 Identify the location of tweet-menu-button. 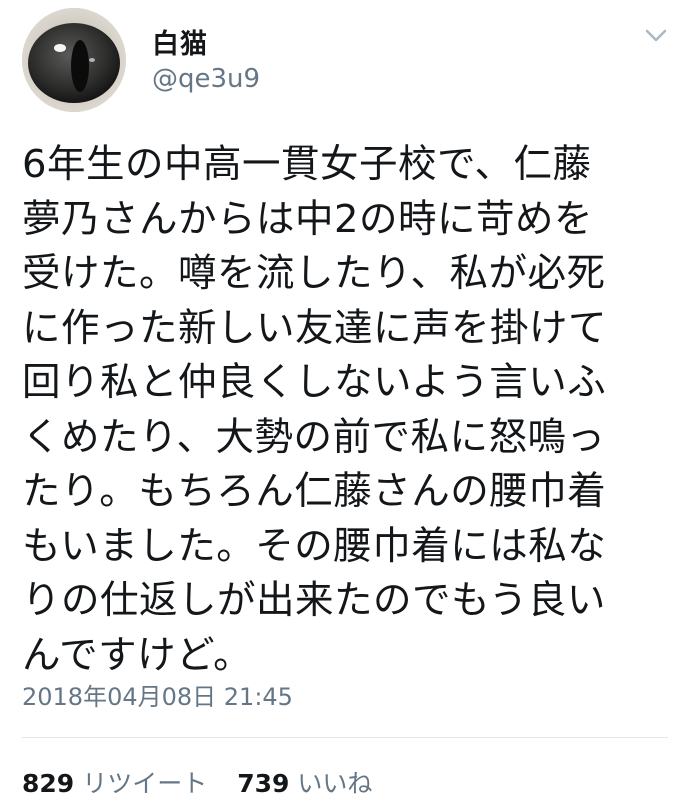
(656, 36).